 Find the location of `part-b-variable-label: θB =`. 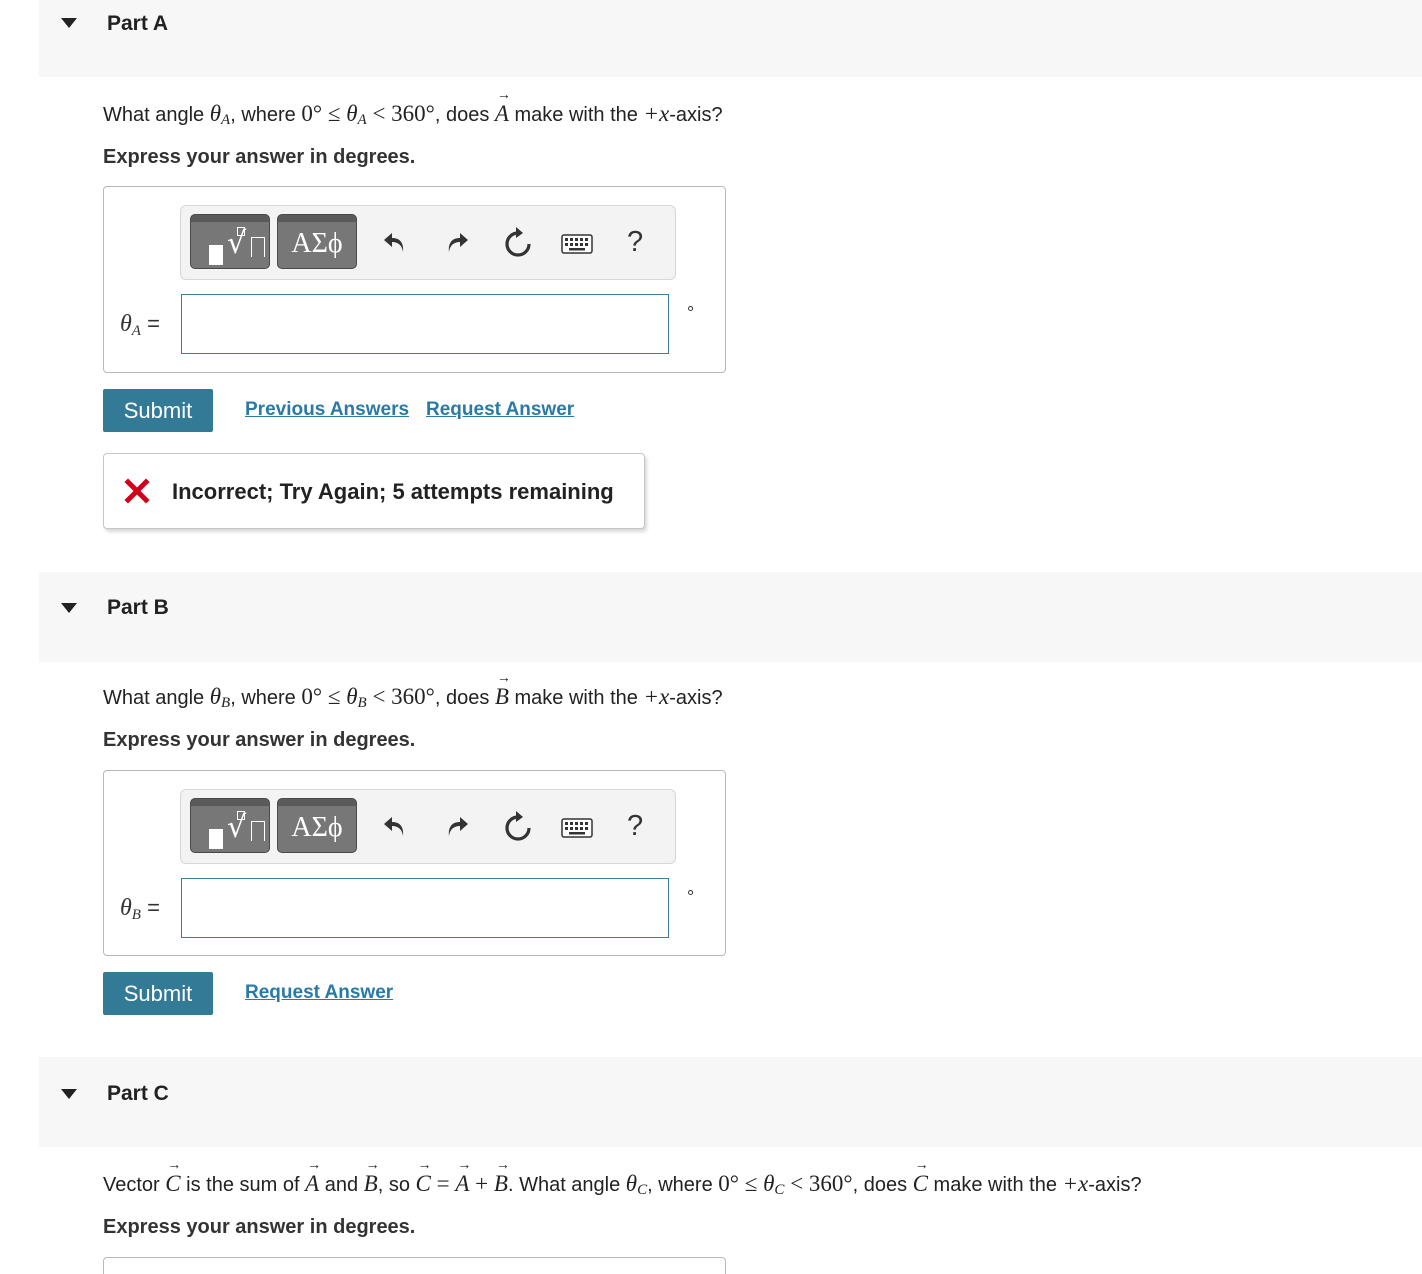

part-b-variable-label: θB = is located at coordinates (140, 909).